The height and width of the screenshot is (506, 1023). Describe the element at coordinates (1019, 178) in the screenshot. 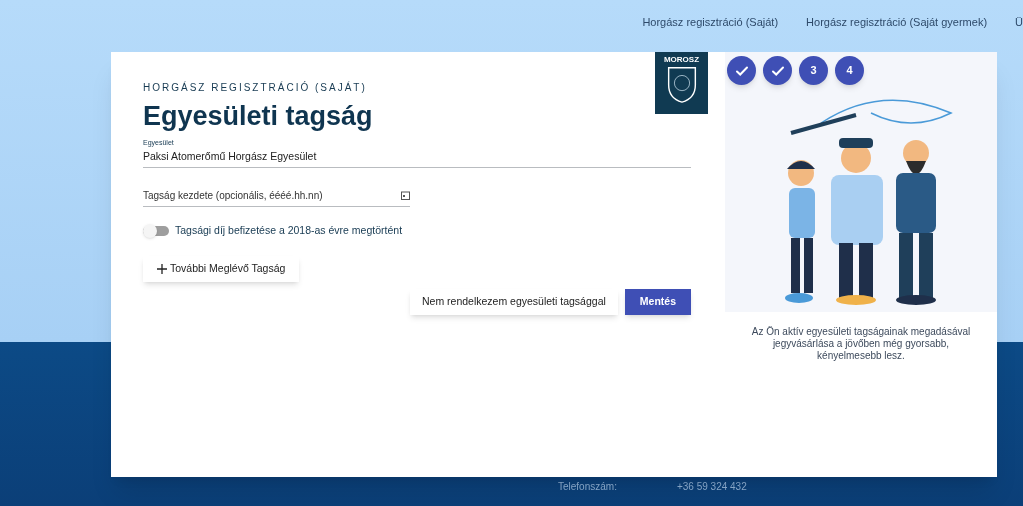

I see `nav-link: Ü` at that location.